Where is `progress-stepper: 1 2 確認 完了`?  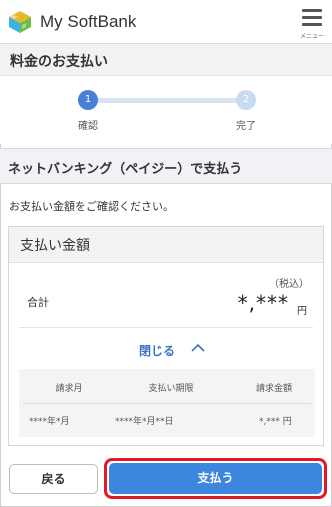 progress-stepper: 1 2 確認 完了 is located at coordinates (166, 110).